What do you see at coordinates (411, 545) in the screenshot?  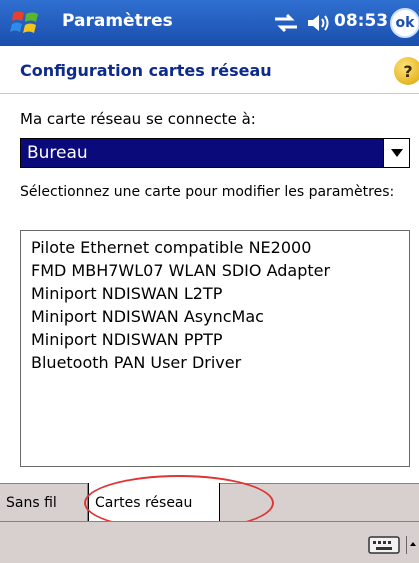 I see `input-menu-arrow-icon` at bounding box center [411, 545].